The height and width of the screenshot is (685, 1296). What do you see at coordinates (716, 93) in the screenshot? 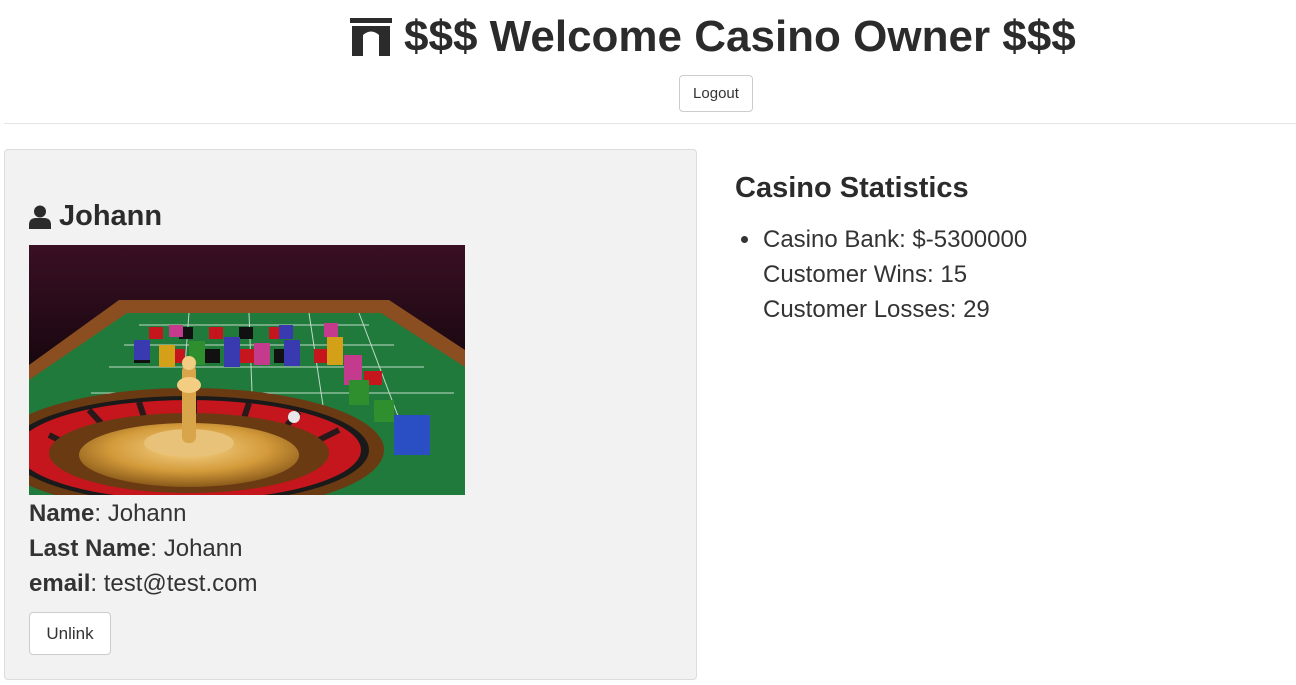
I see `logout-button: Logout` at bounding box center [716, 93].